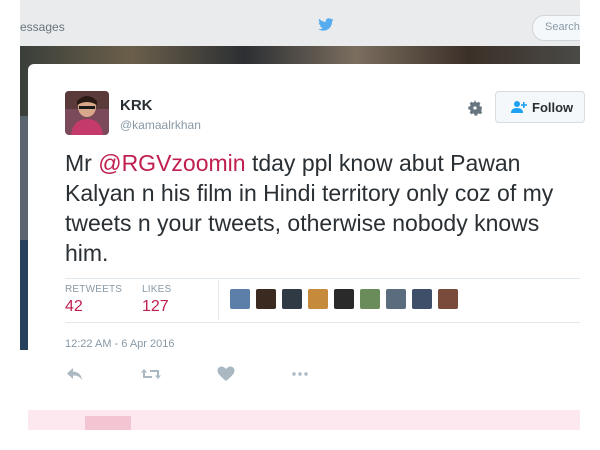  Describe the element at coordinates (42, 27) in the screenshot. I see `nav-messages-link: essages` at that location.